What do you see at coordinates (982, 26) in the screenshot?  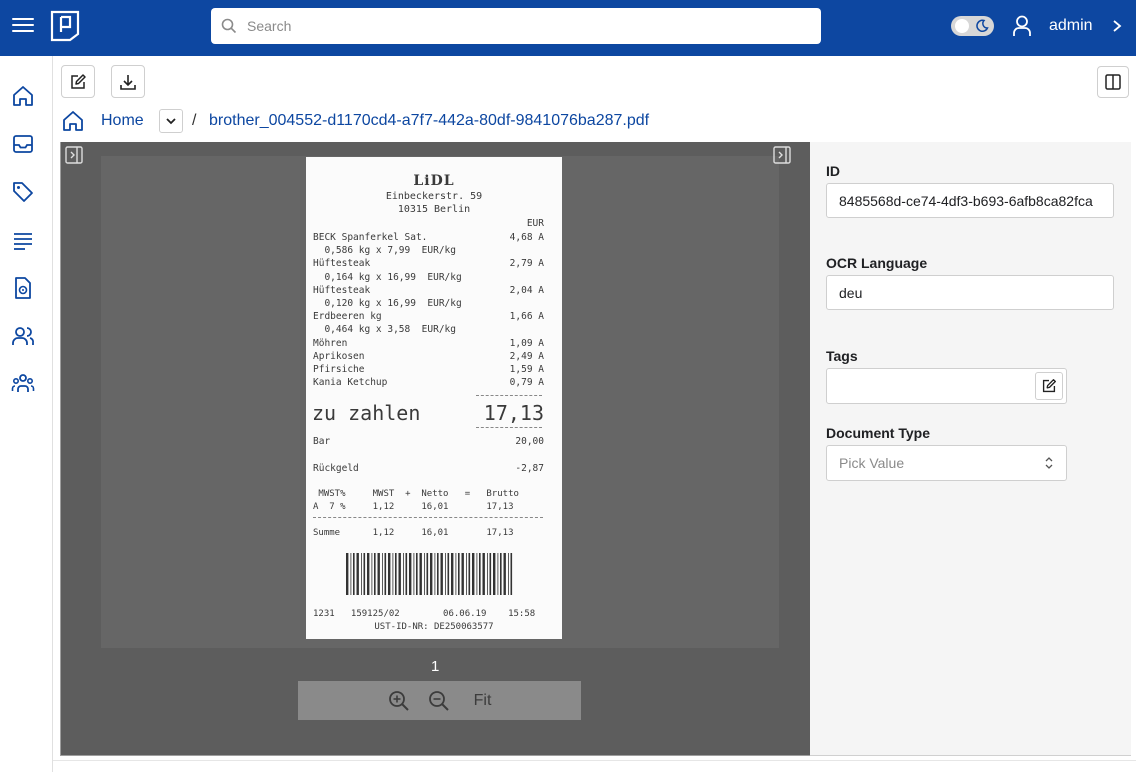 I see `moon-icon` at bounding box center [982, 26].